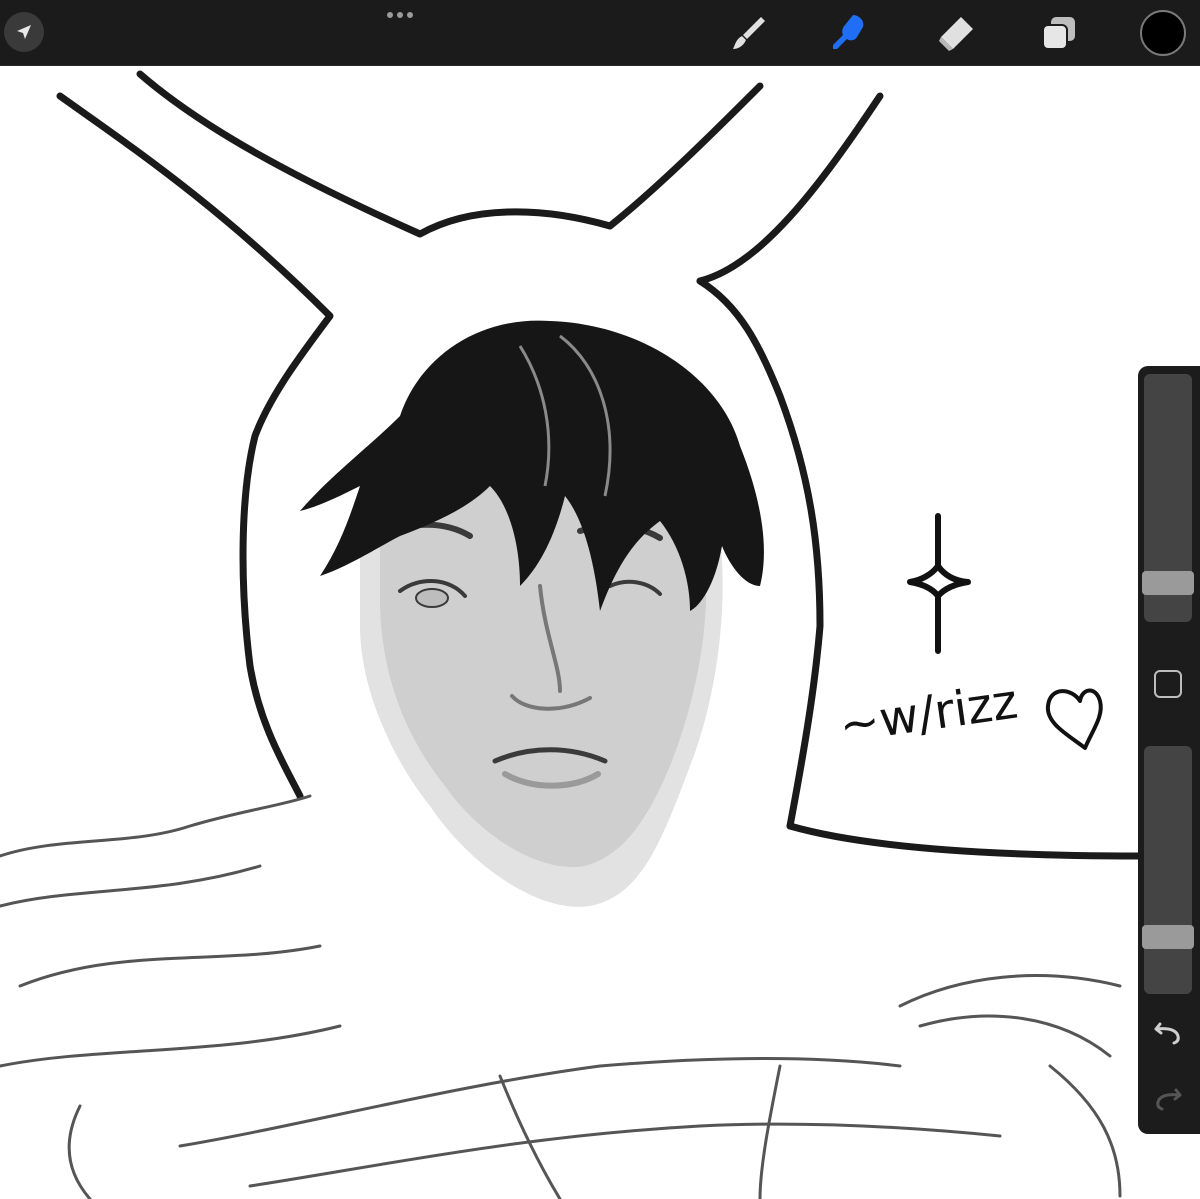 The image size is (1200, 1199). I want to click on arrow-cursor-icon, so click(24, 32).